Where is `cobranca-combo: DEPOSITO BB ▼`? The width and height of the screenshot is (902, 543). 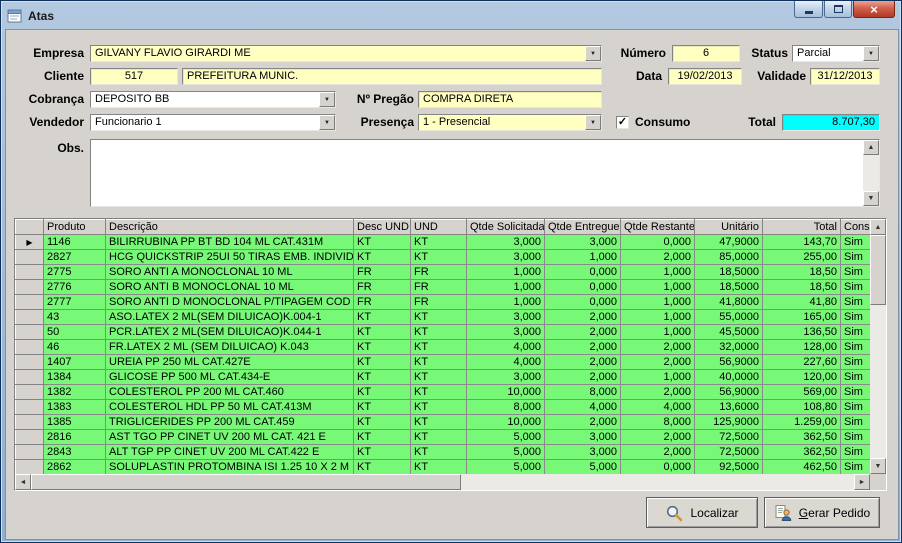 cobranca-combo: DEPOSITO BB ▼ is located at coordinates (213, 99).